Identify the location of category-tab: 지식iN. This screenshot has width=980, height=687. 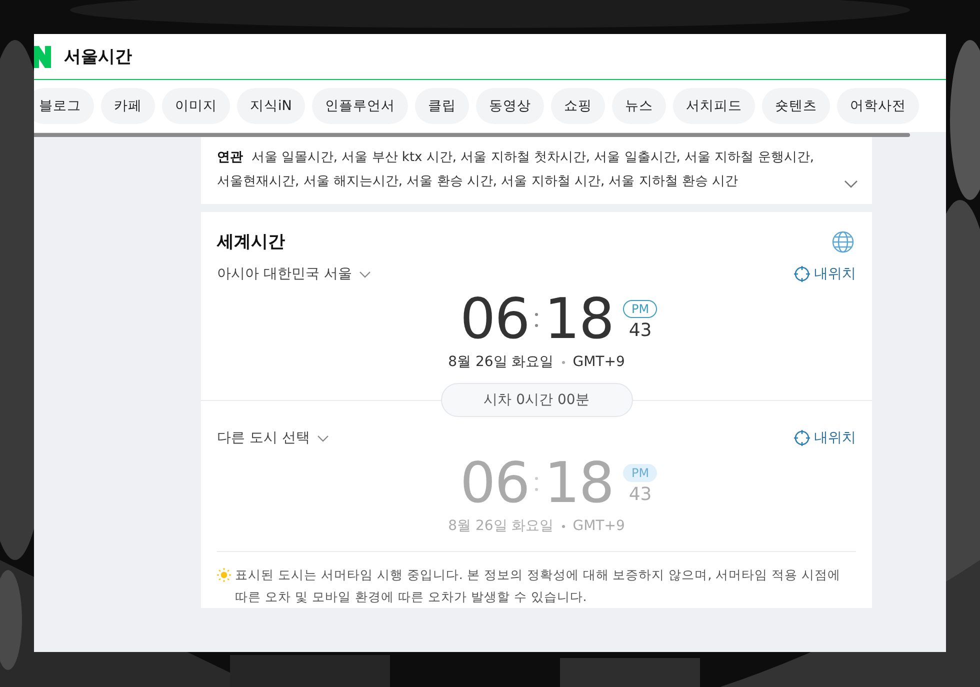
(271, 106).